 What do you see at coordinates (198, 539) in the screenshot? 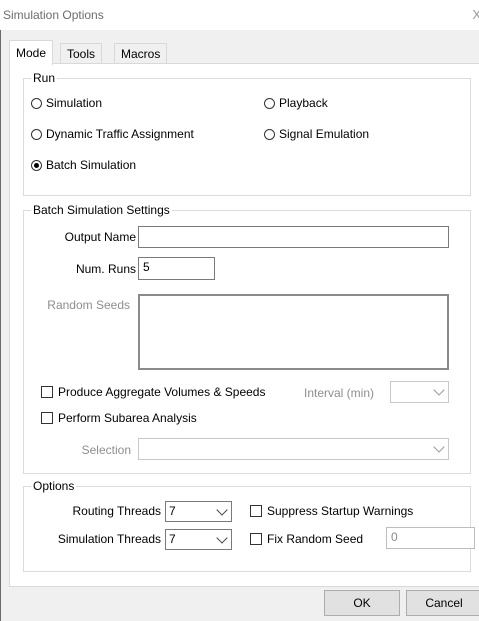
I see `simulation-threads-dropdown: 7` at bounding box center [198, 539].